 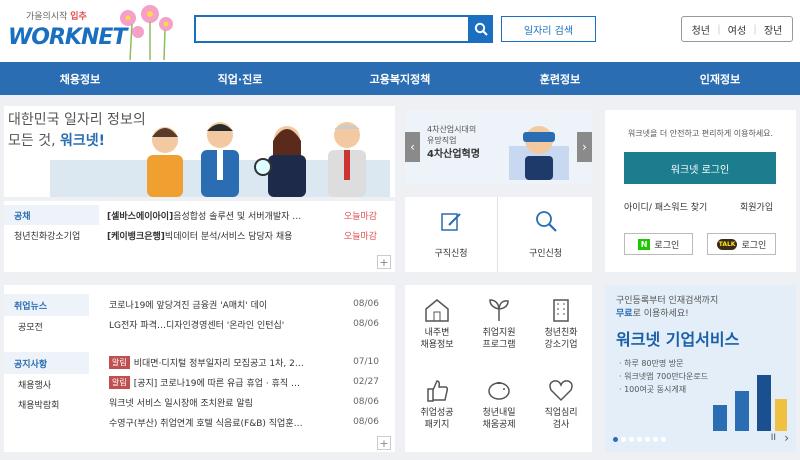 I want to click on nav-job-info: 채용정보, so click(x=80, y=79).